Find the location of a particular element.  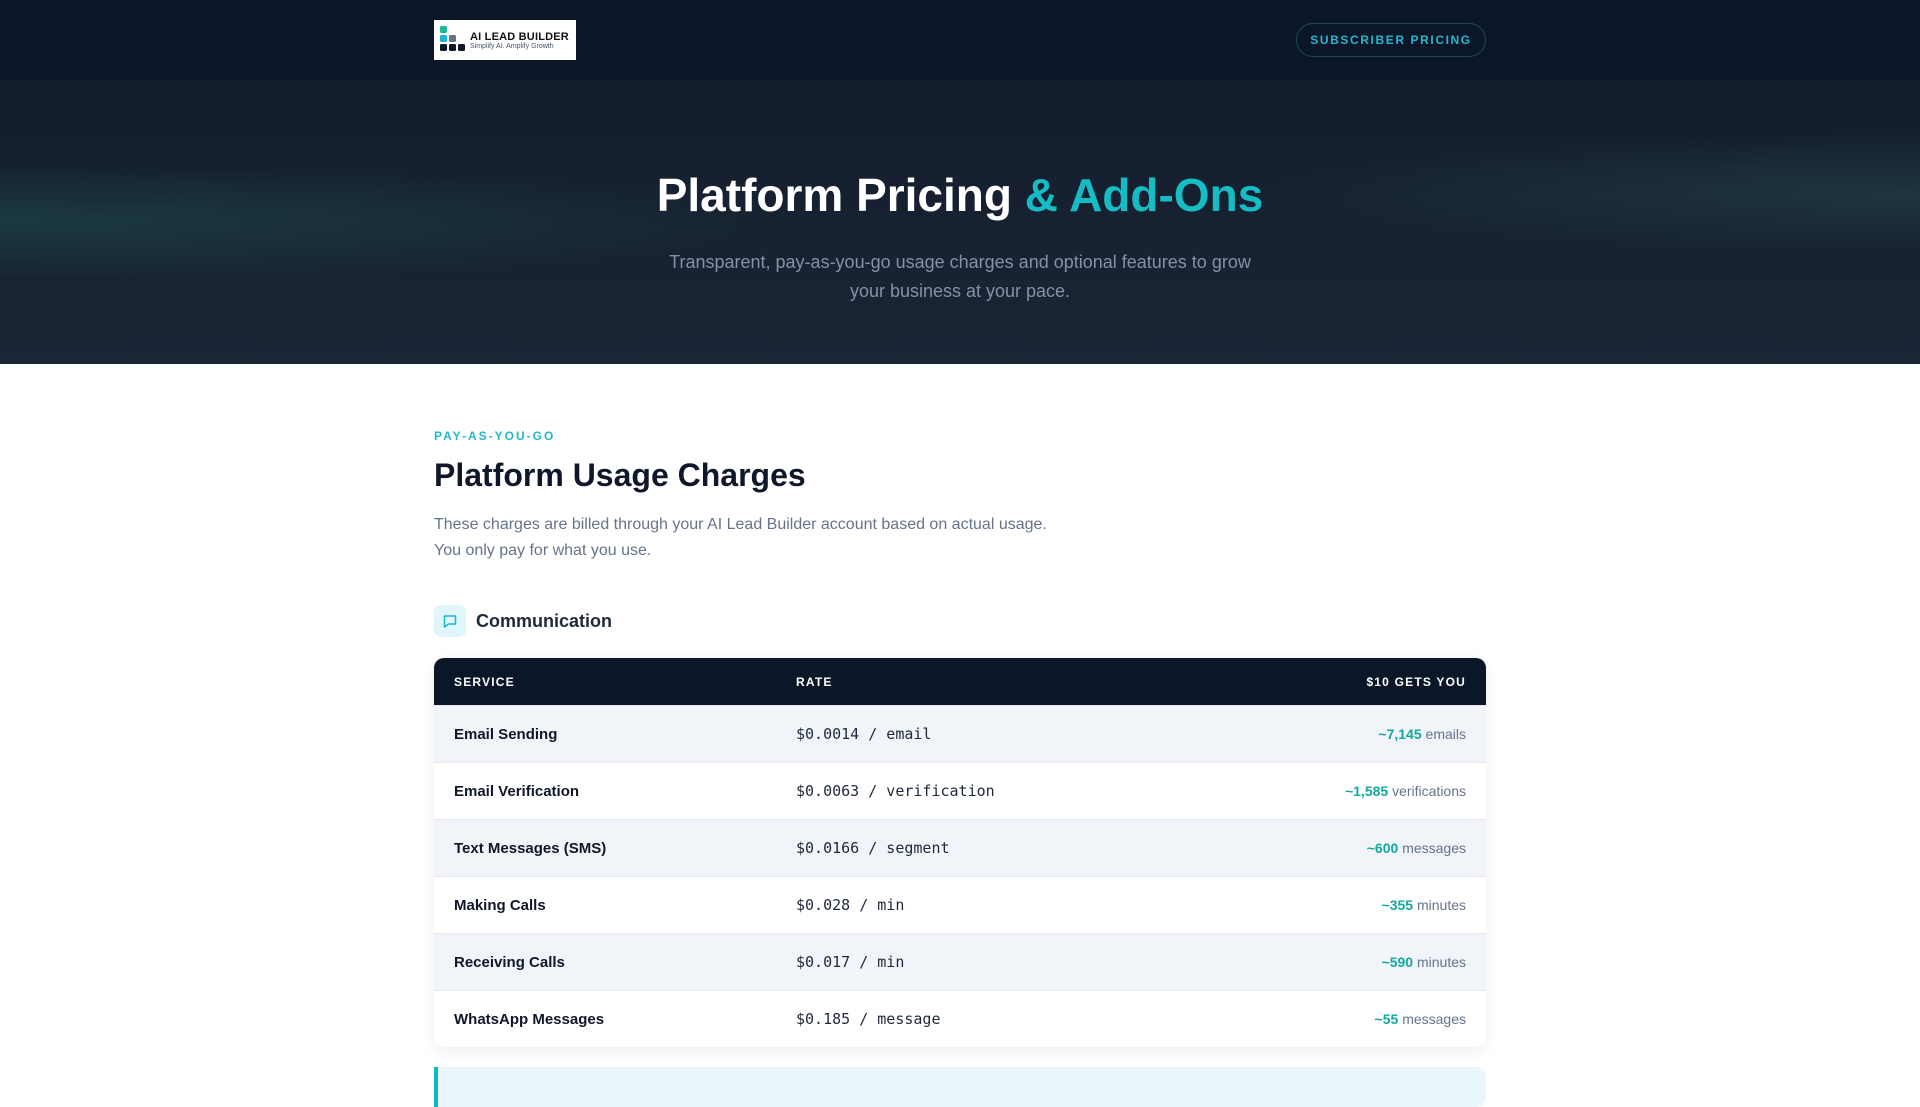

value-cell: ~7,145 emails is located at coordinates (1422, 734).